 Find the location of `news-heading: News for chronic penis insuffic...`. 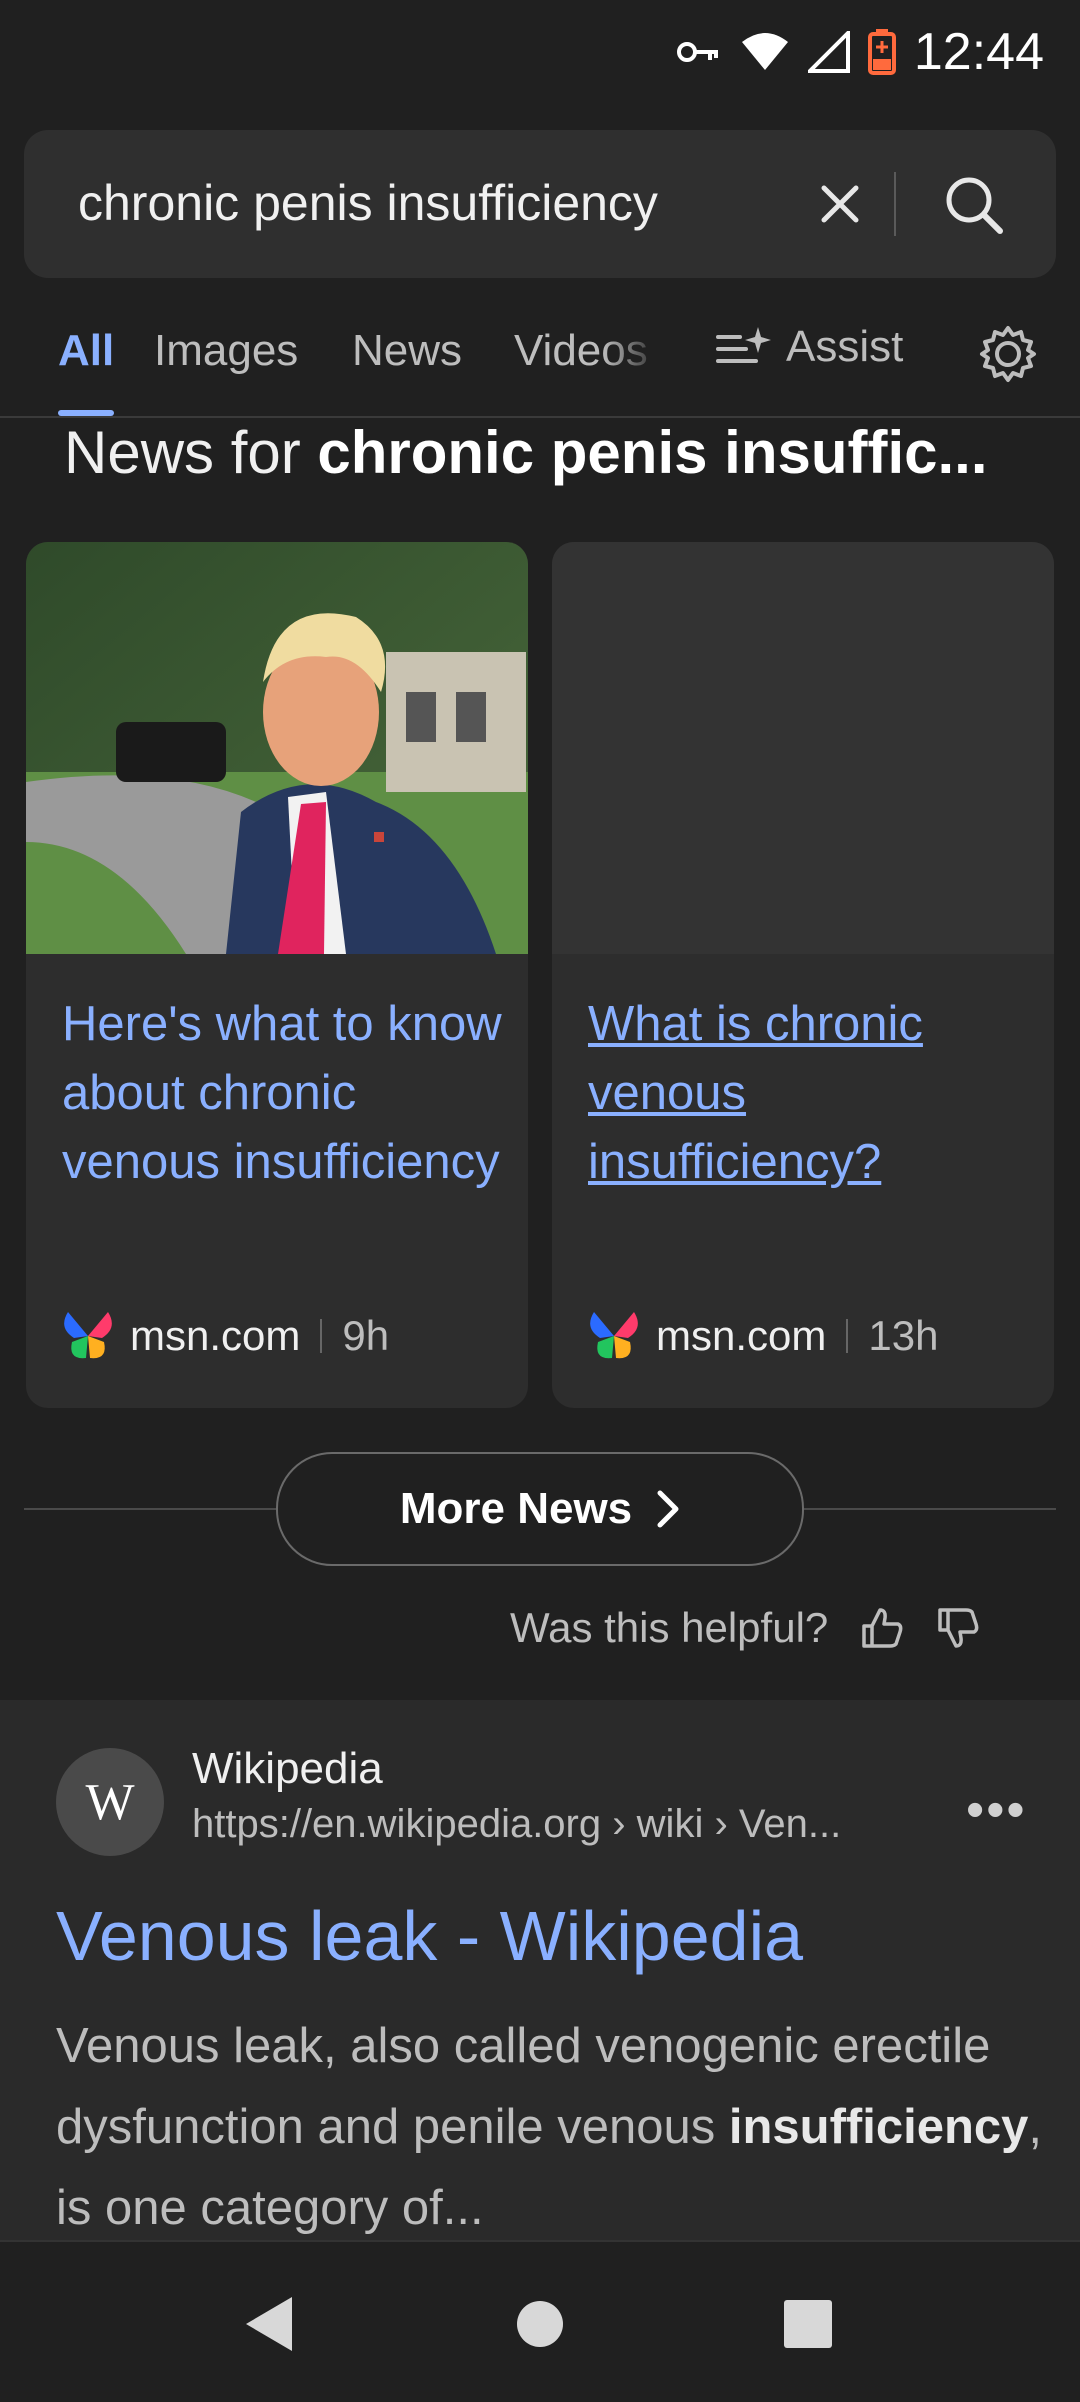

news-heading: News for chronic penis insuffic... is located at coordinates (526, 452).